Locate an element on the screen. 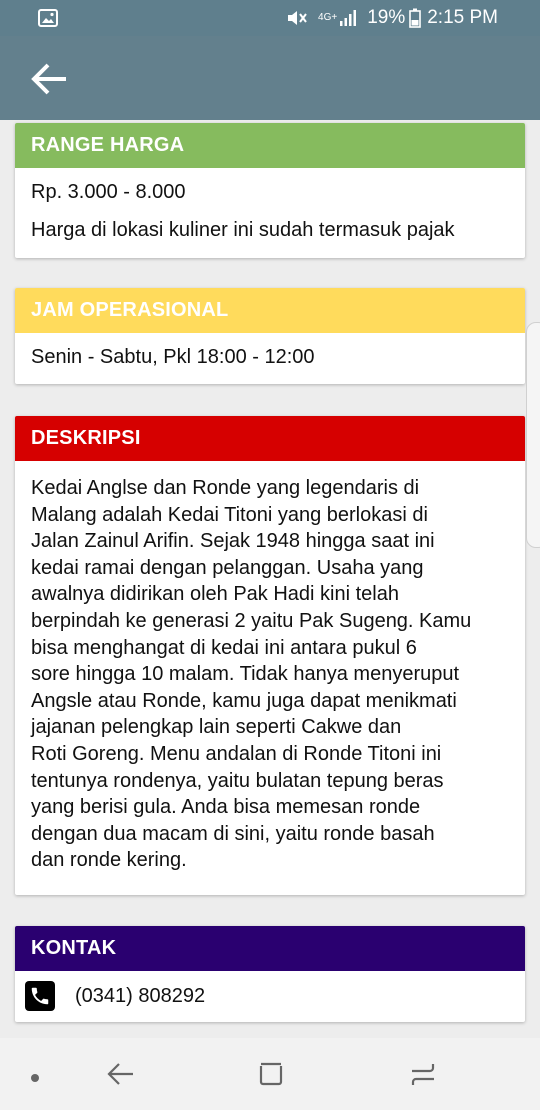  network-indicator: 4G+ is located at coordinates (337, 18).